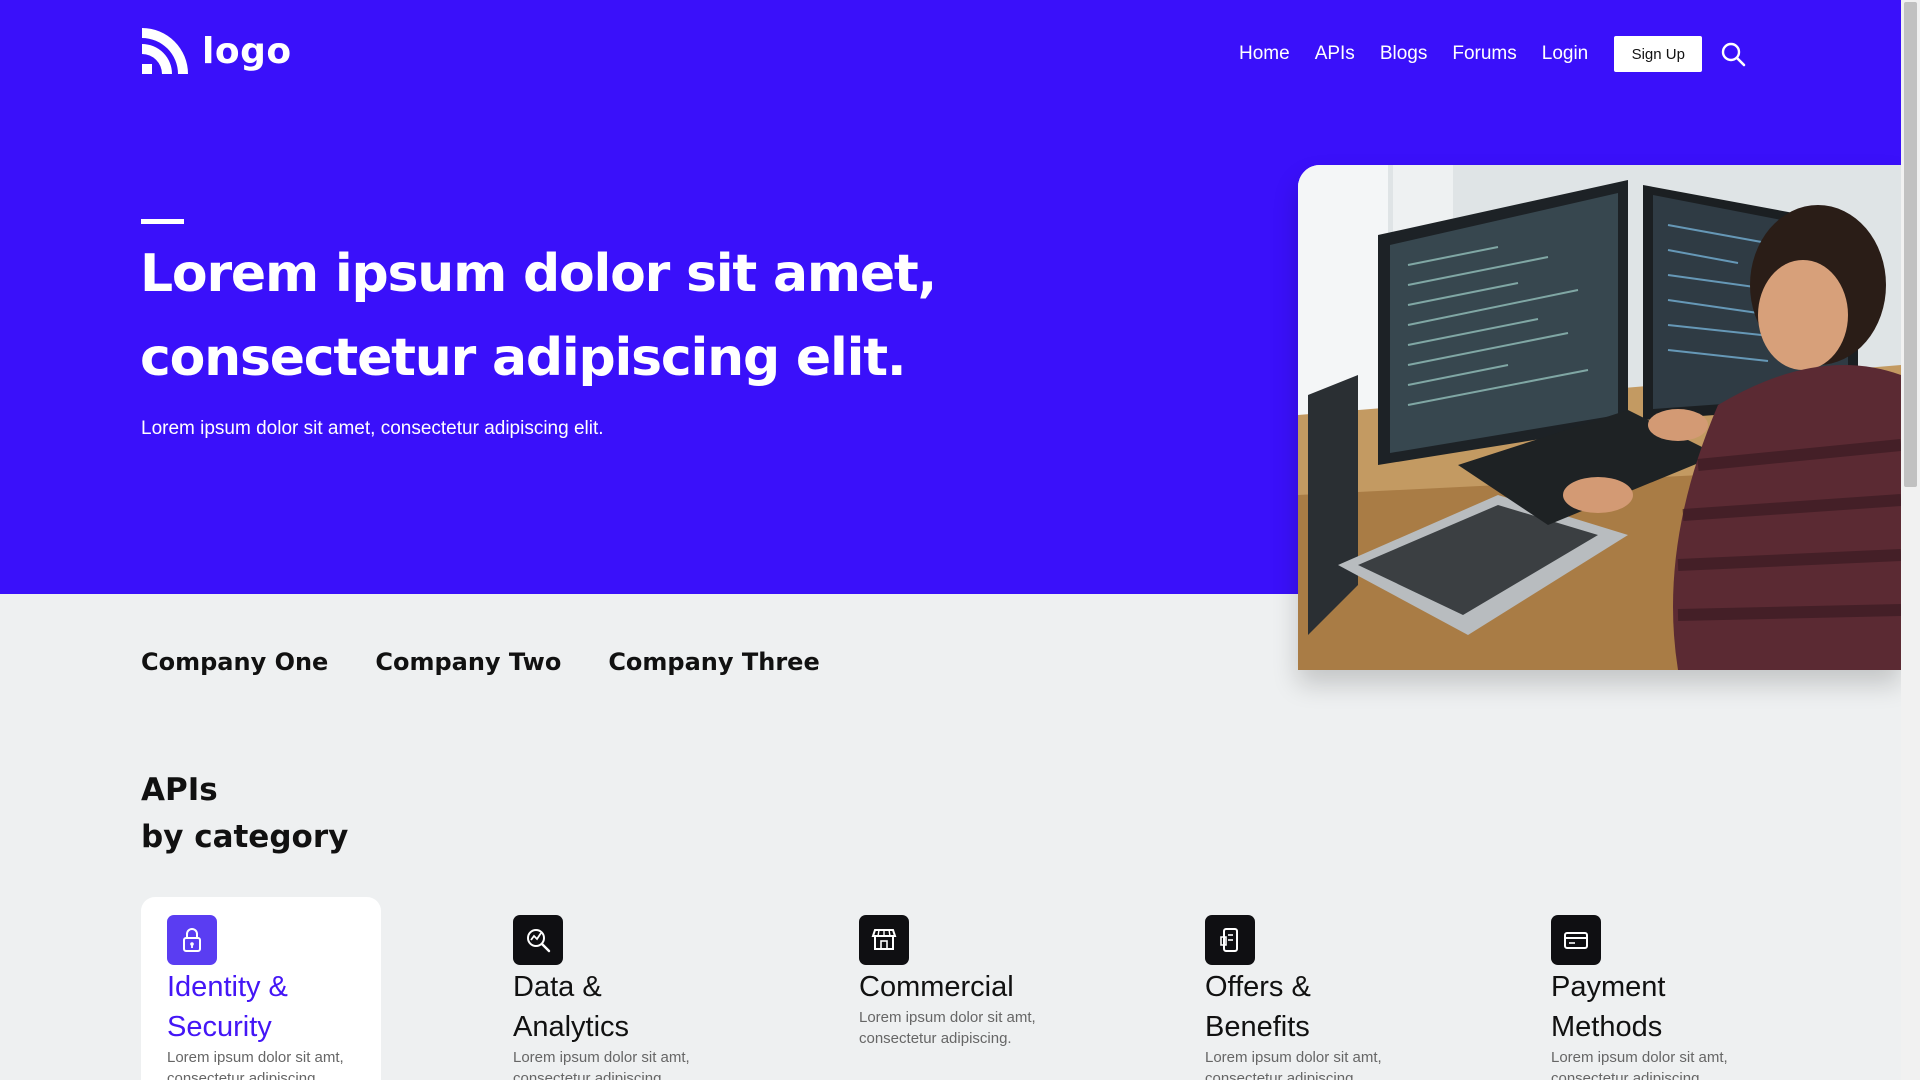 This screenshot has height=1080, width=1920. What do you see at coordinates (1355, 1007) in the screenshot?
I see `card-title: Offers & Benefits` at bounding box center [1355, 1007].